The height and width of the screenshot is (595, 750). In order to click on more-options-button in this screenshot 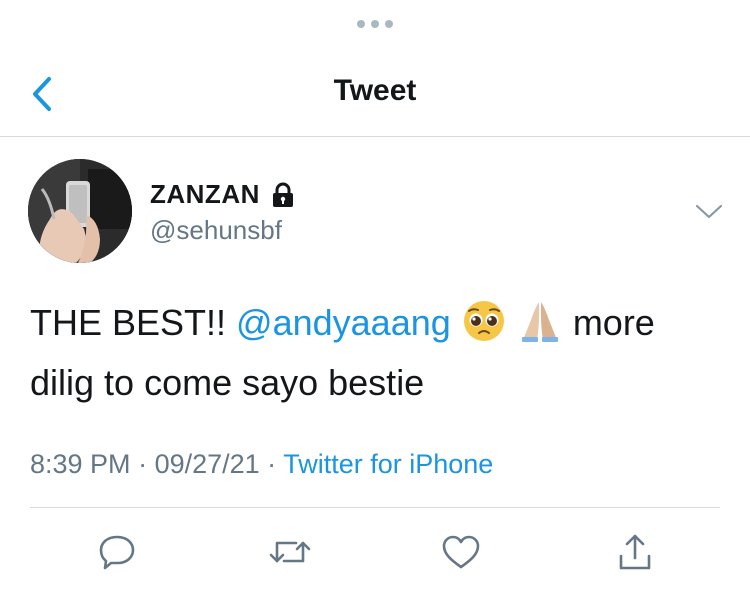, I will do `click(709, 212)`.